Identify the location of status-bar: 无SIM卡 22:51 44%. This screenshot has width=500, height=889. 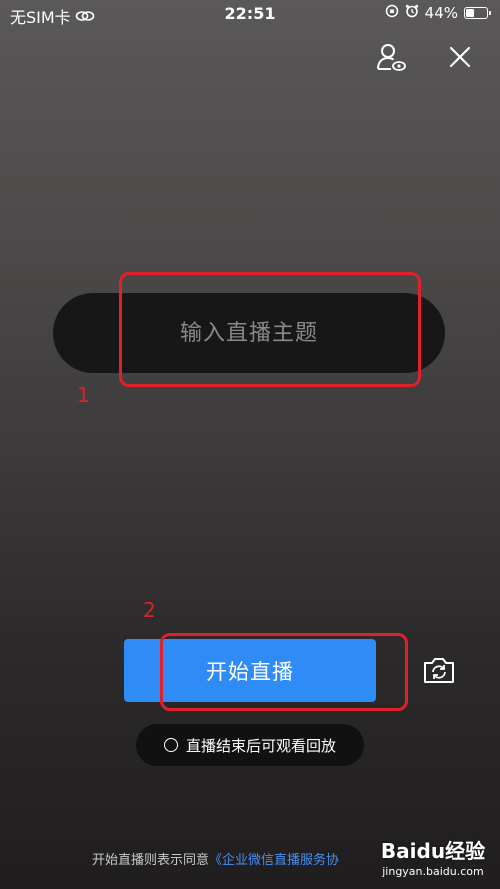
(250, 14).